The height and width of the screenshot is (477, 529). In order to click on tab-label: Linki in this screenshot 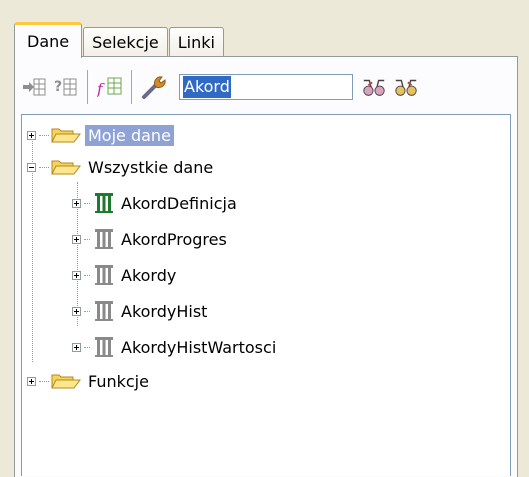, I will do `click(196, 42)`.